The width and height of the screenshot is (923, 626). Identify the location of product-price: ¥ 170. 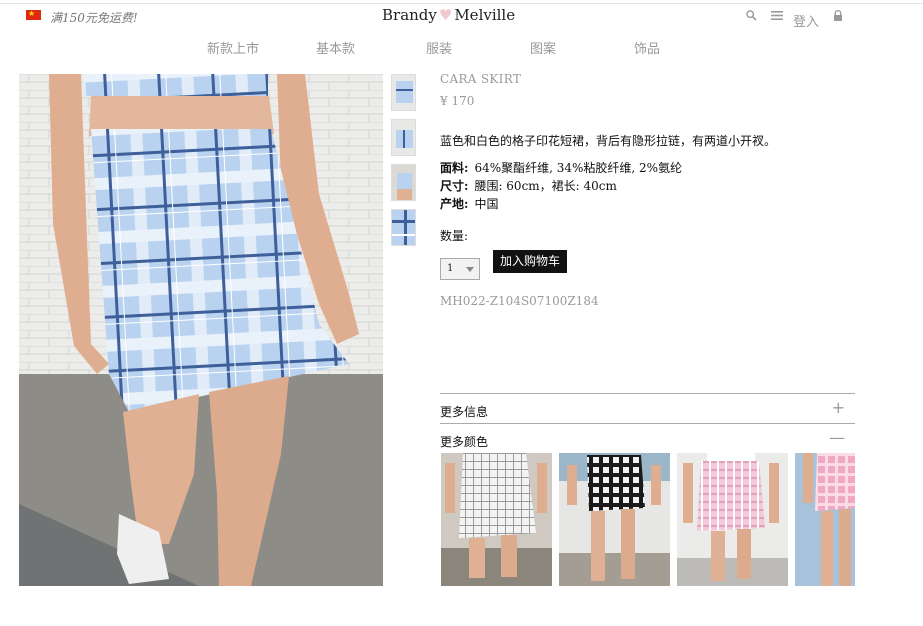
(457, 101).